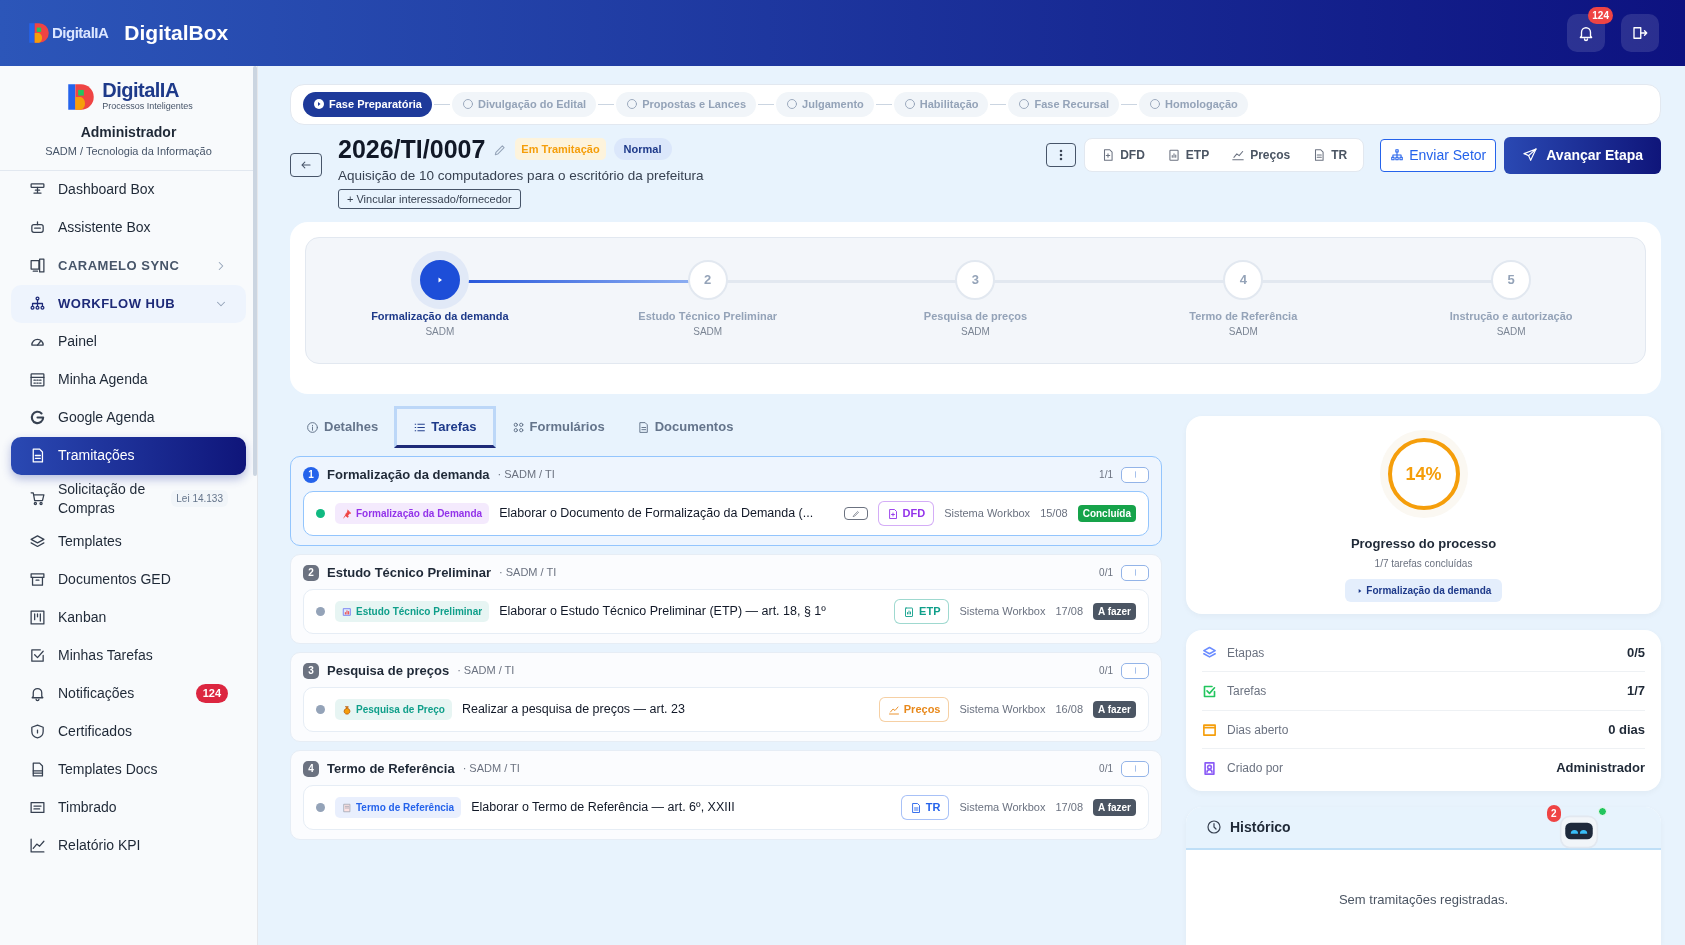  I want to click on task-date: 16/08, so click(1069, 710).